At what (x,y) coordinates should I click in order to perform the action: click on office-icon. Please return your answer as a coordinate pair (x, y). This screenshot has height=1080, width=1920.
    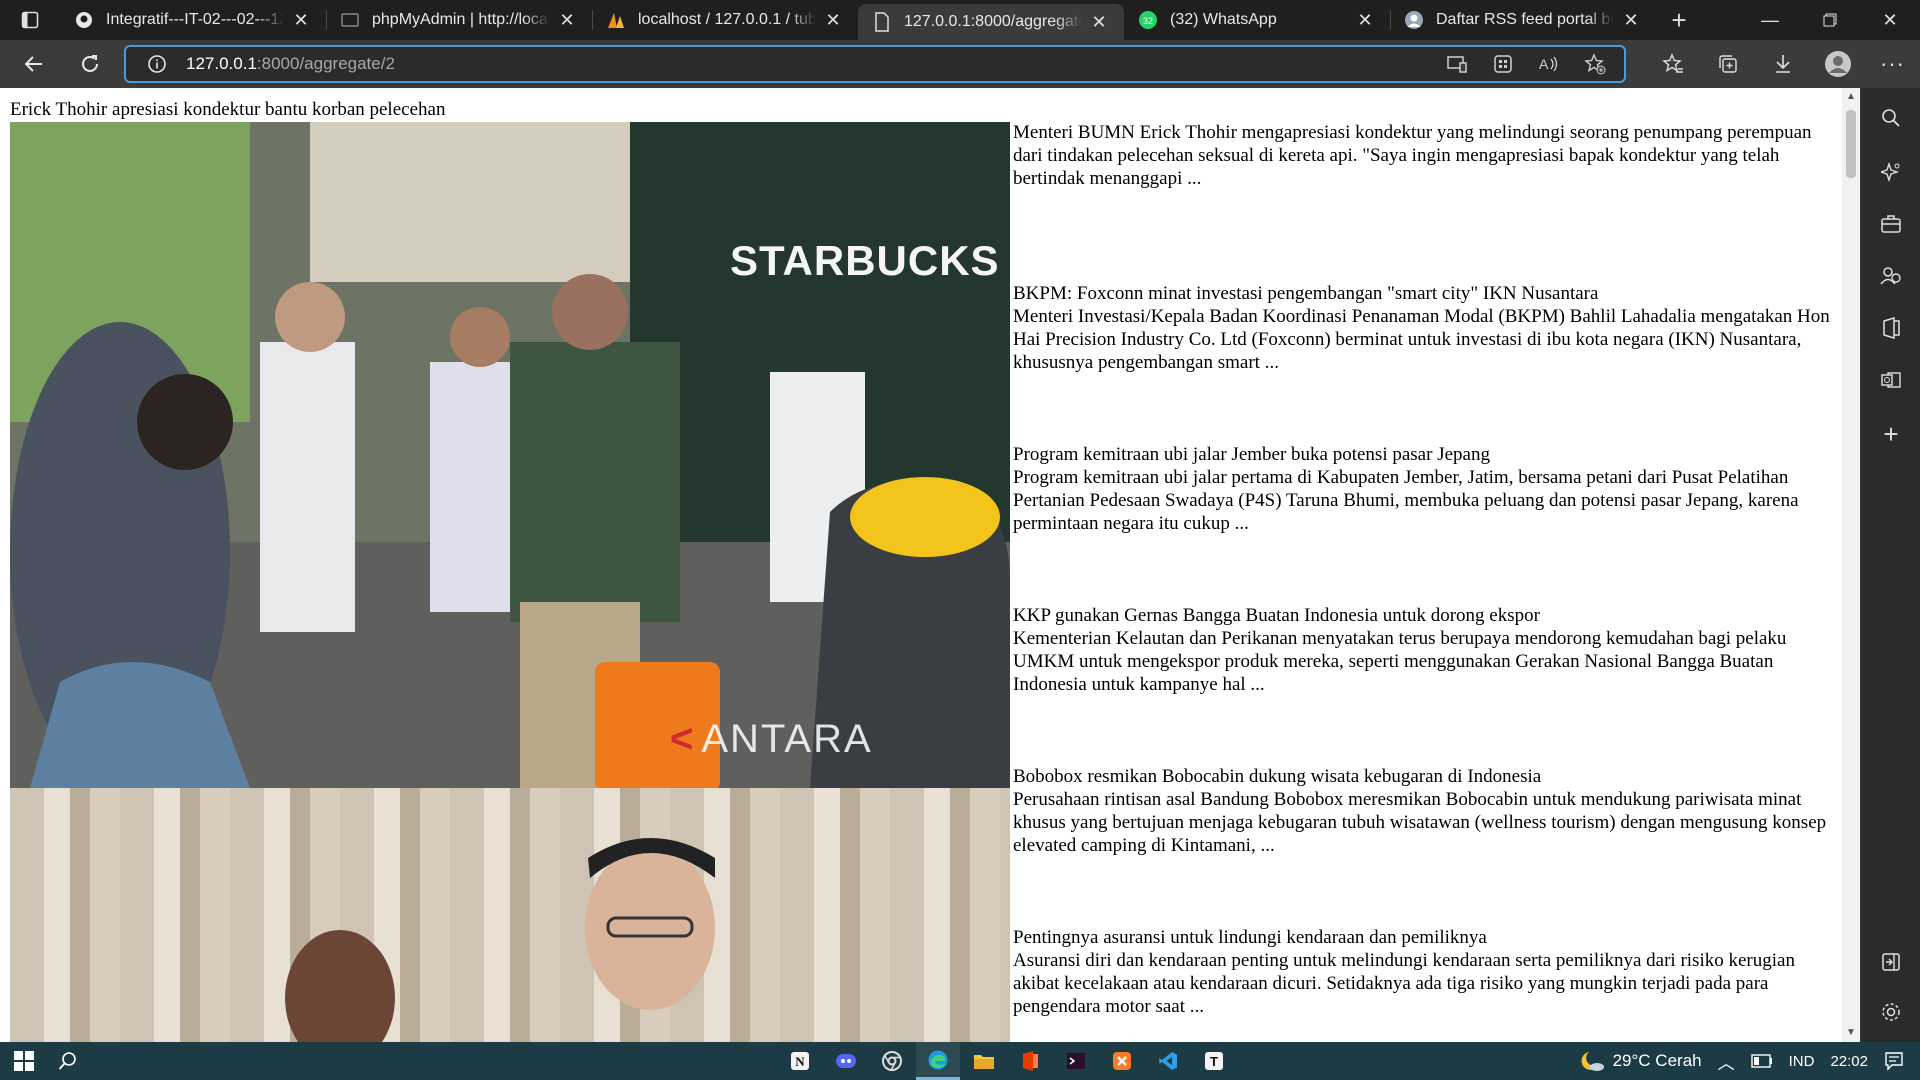
    Looking at the image, I should click on (1030, 1061).